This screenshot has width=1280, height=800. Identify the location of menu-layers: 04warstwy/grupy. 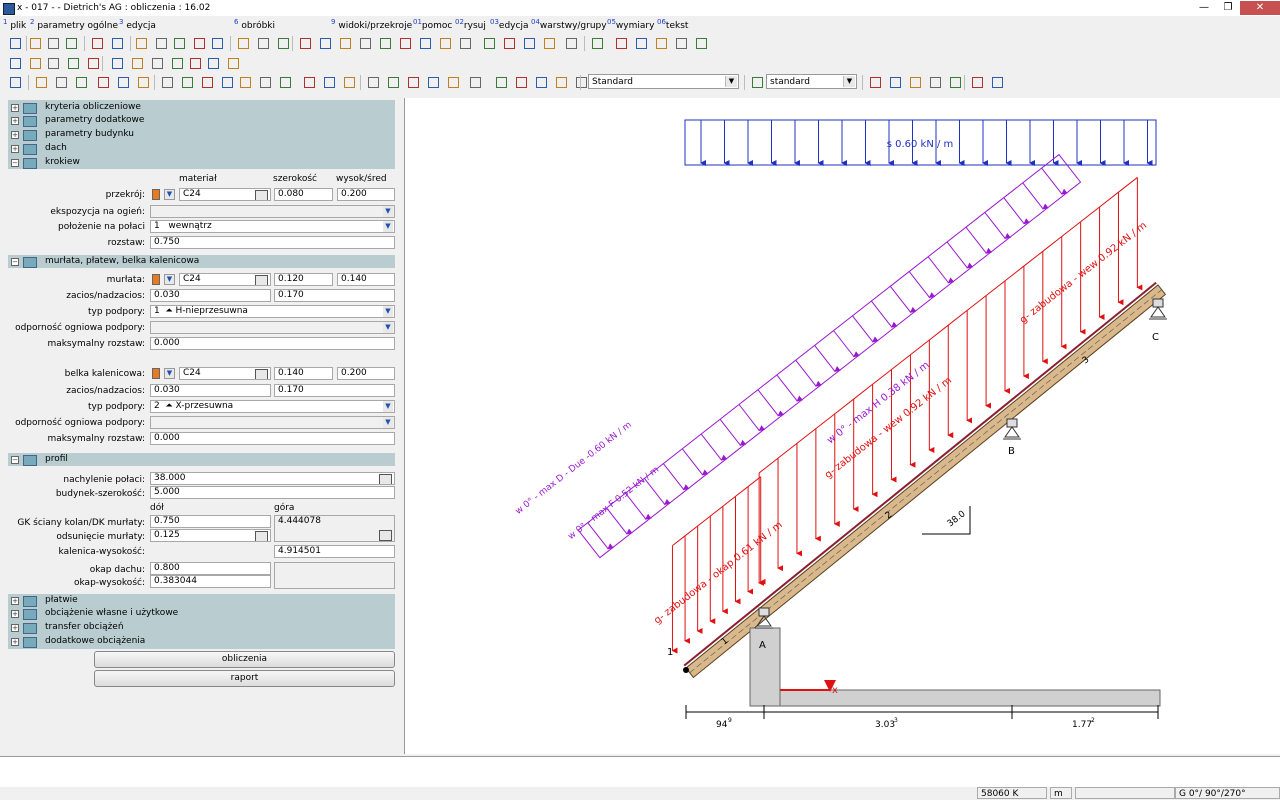
(569, 24).